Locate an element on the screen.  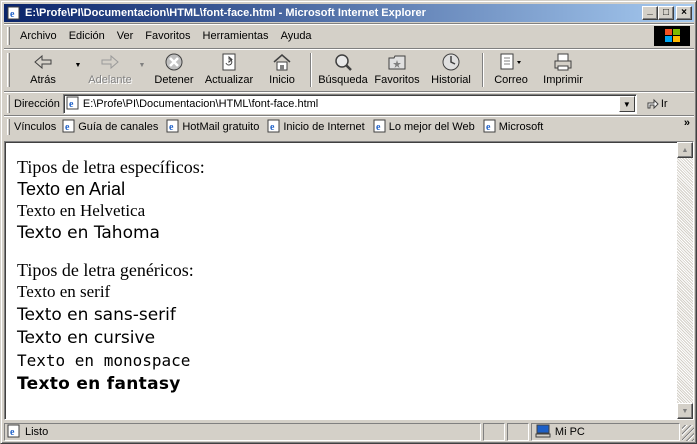
search-label: Búsqueda is located at coordinates (343, 80).